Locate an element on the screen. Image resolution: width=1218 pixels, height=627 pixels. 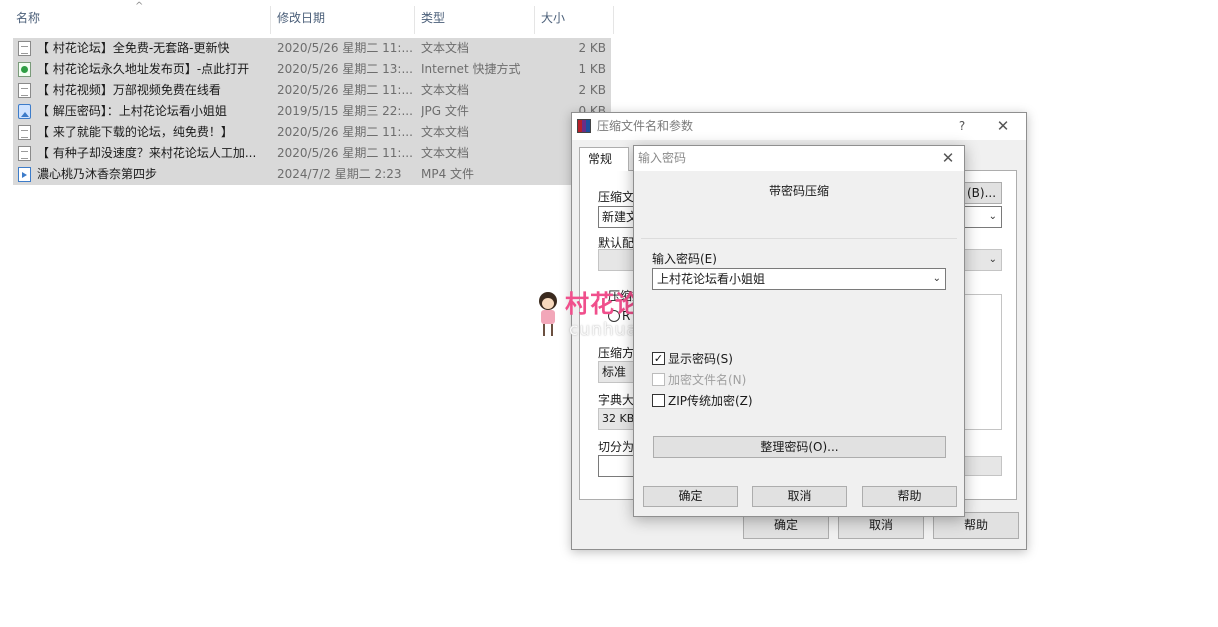
winrar-icon is located at coordinates (584, 126).